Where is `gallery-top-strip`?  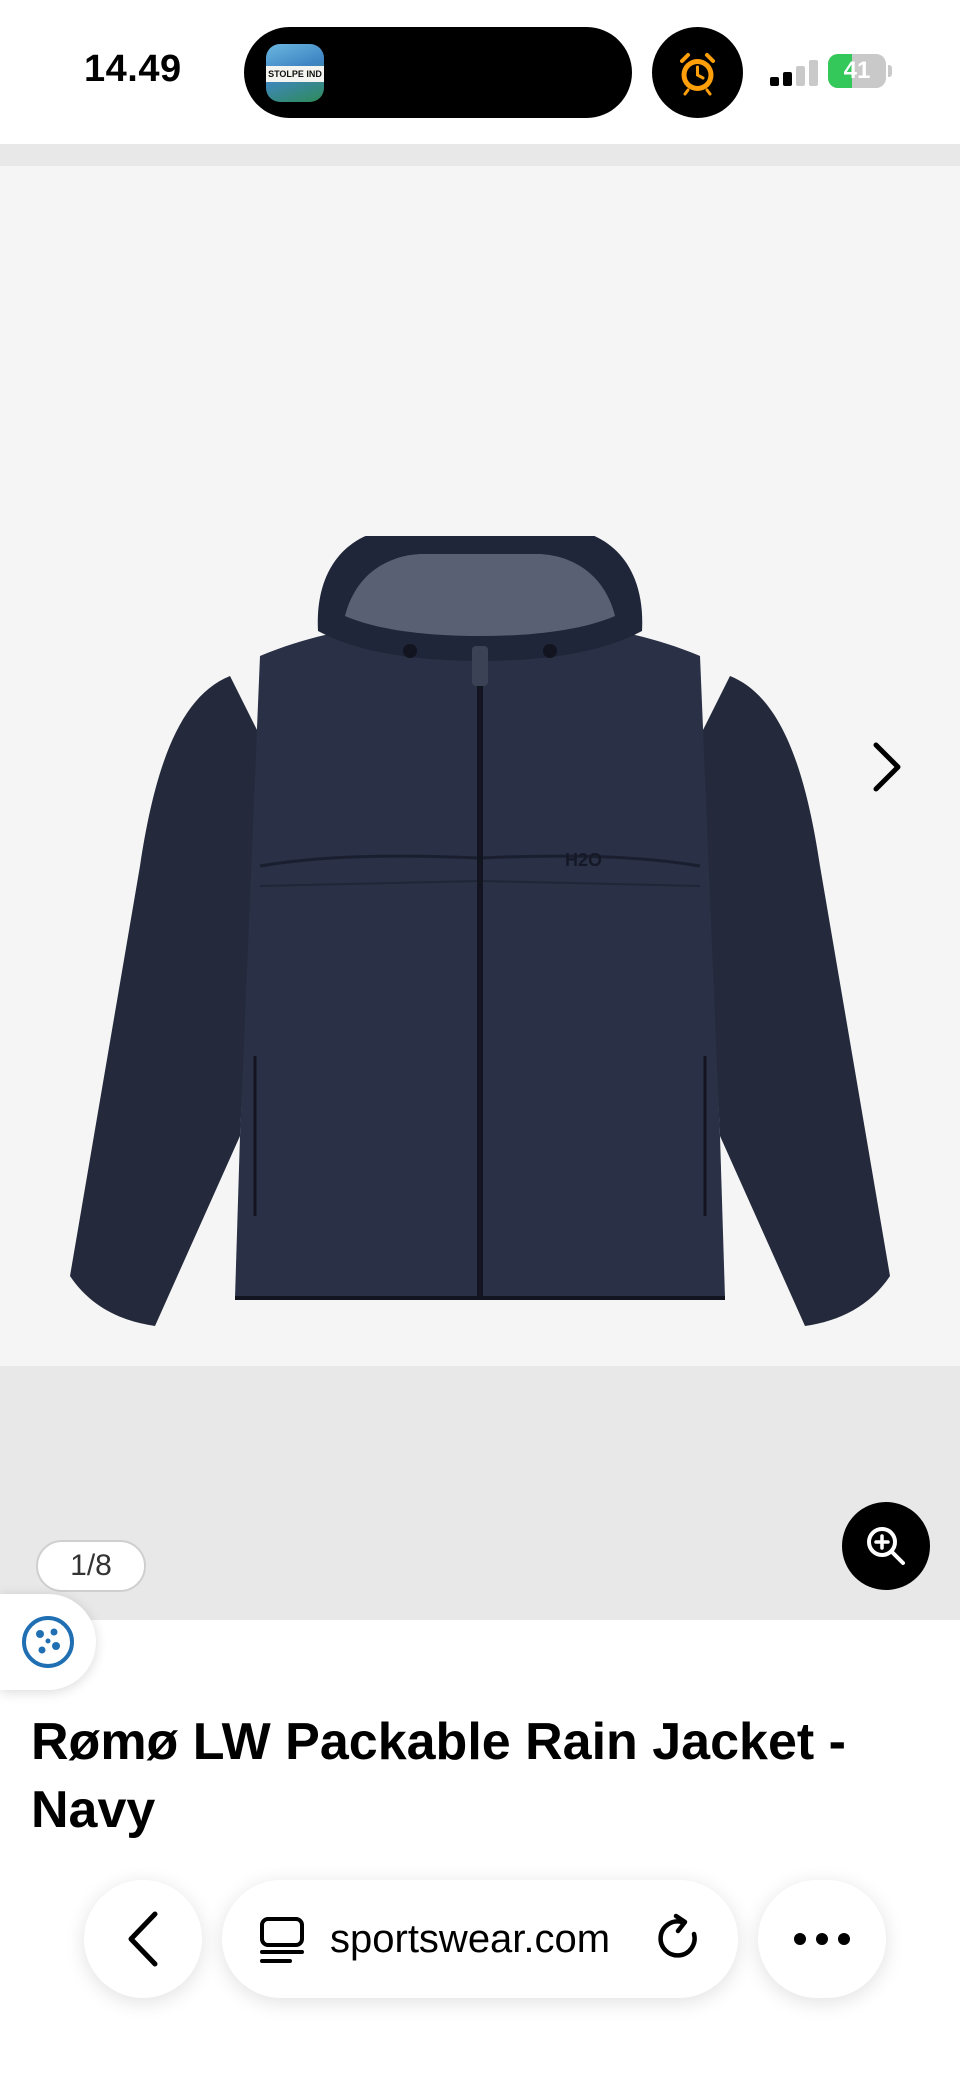 gallery-top-strip is located at coordinates (480, 155).